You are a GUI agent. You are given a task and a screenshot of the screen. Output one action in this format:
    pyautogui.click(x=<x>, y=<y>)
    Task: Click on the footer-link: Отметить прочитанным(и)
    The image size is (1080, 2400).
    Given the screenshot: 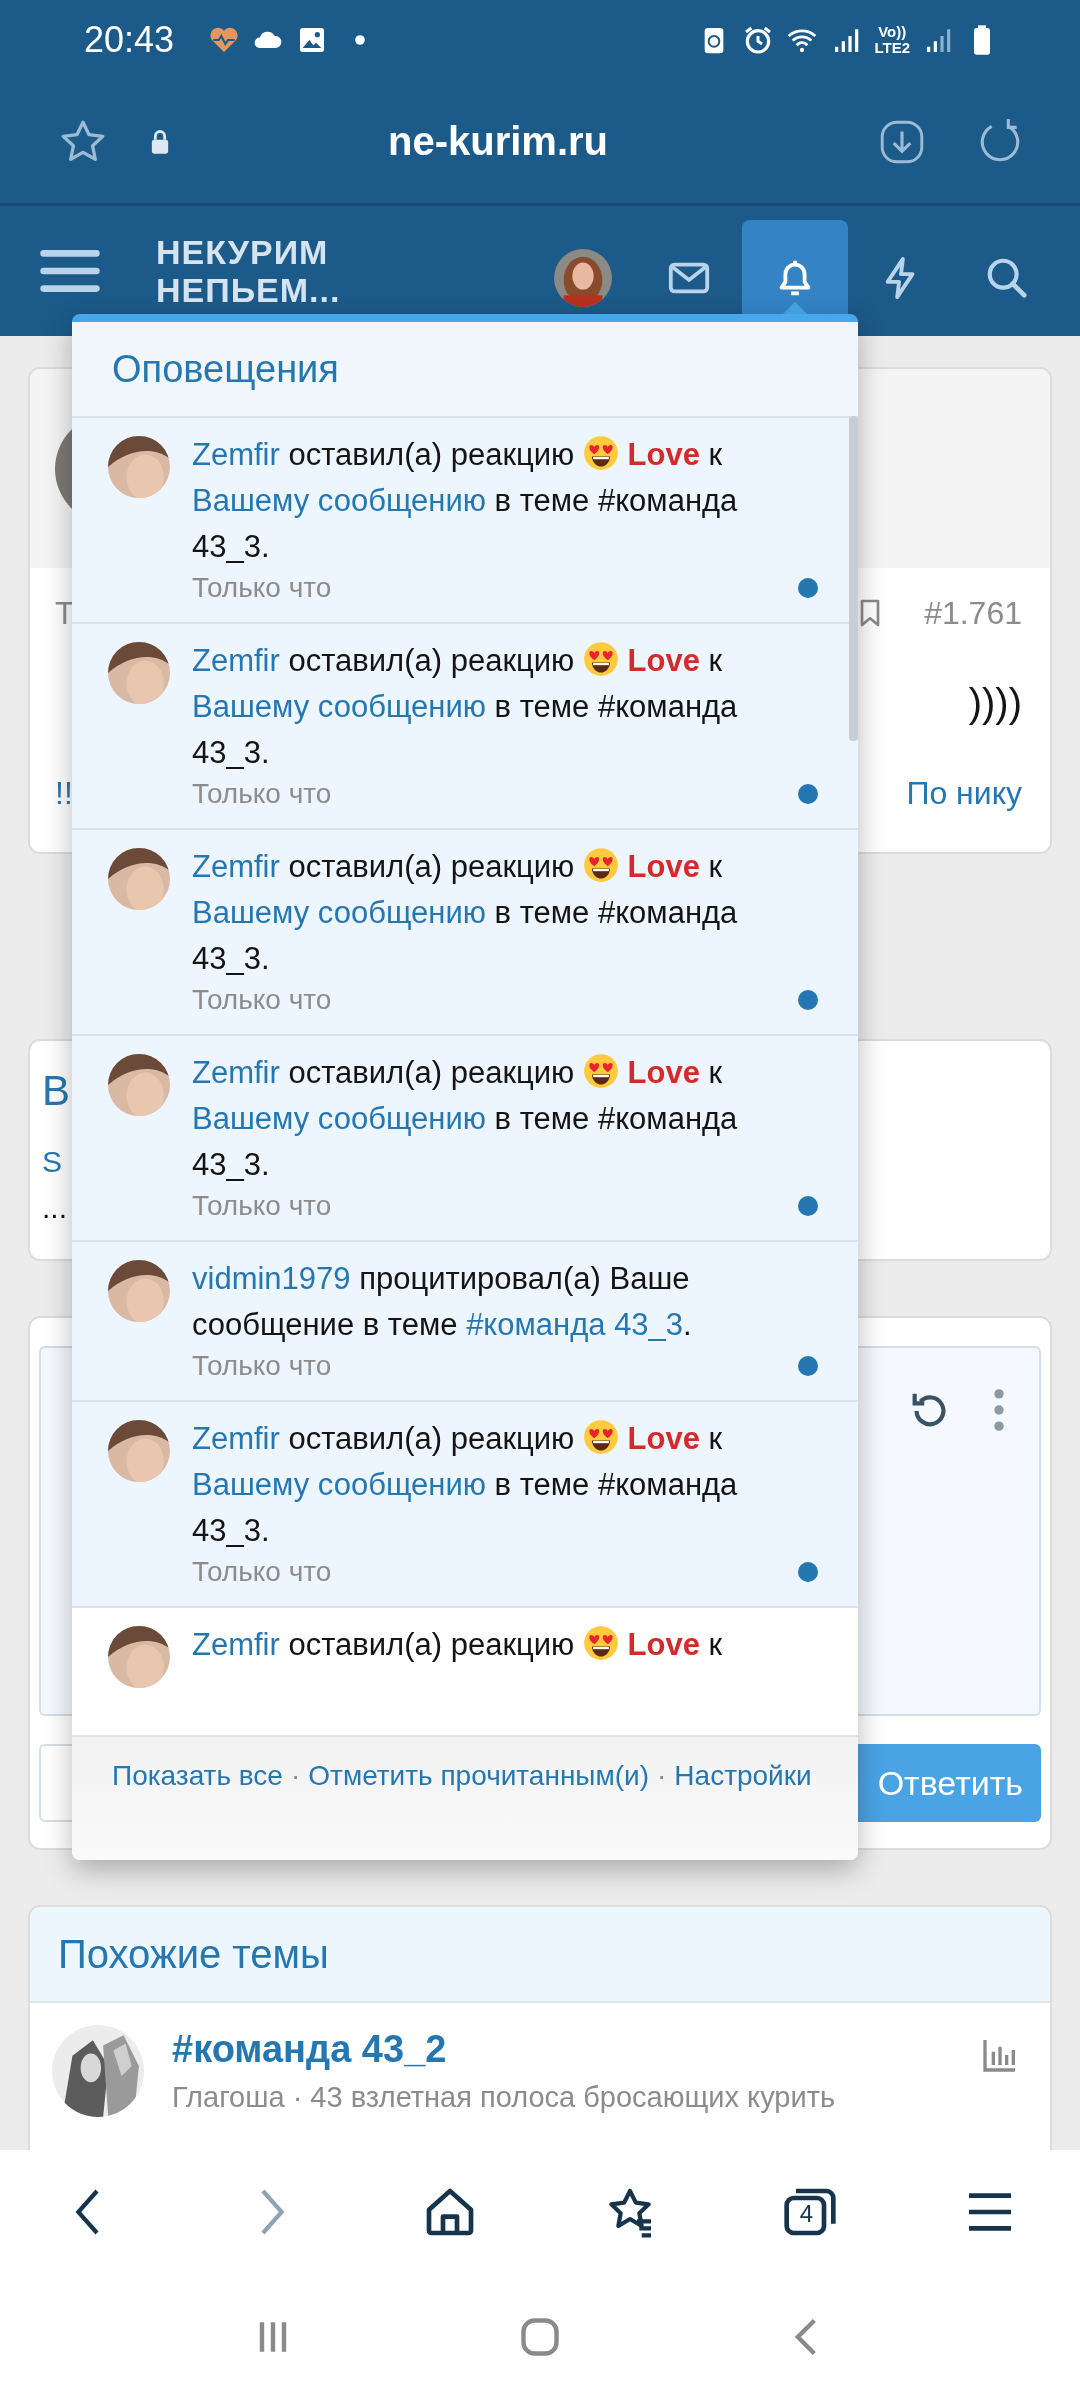 What is the action you would take?
    pyautogui.click(x=479, y=1775)
    